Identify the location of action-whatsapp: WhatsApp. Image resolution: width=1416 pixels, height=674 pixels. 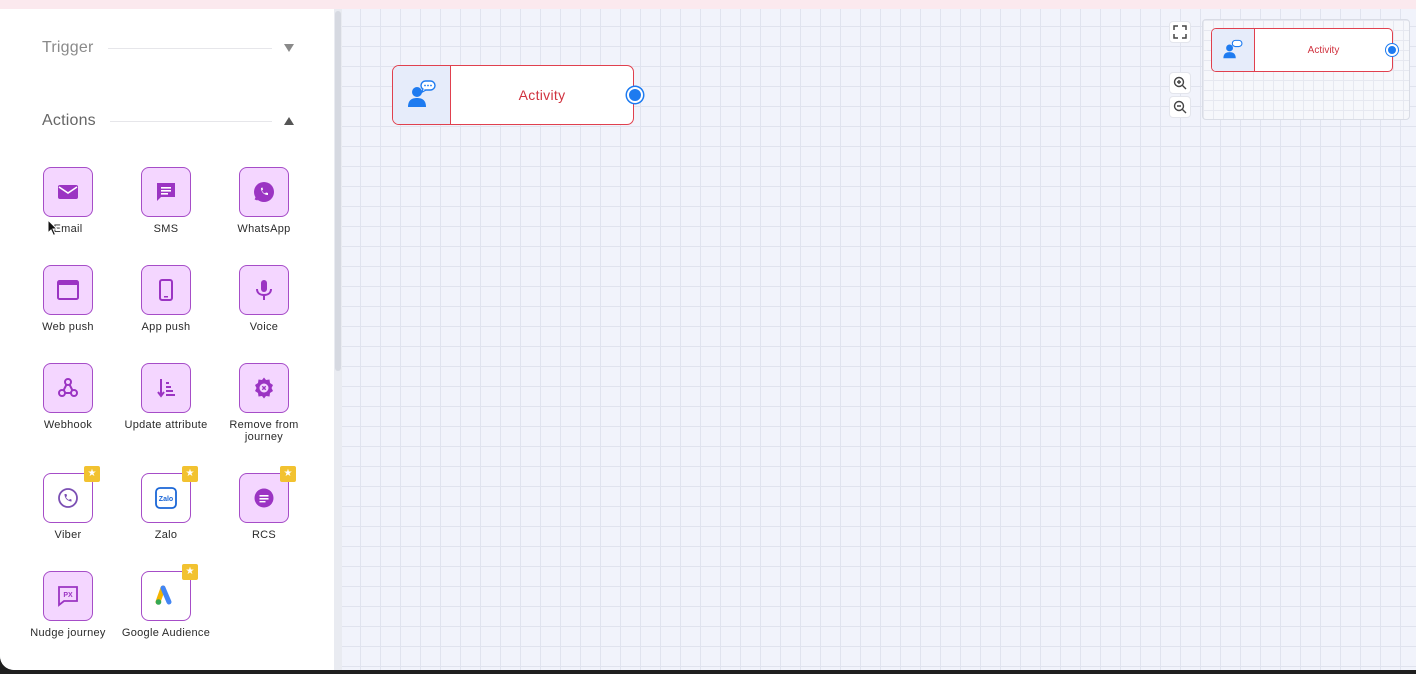
(264, 201).